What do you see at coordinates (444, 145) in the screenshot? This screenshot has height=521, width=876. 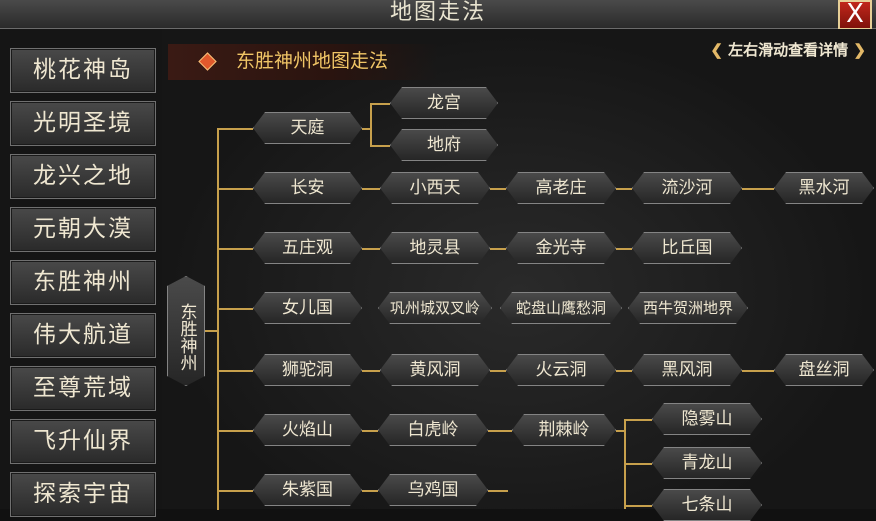 I see `map-node: 地府` at bounding box center [444, 145].